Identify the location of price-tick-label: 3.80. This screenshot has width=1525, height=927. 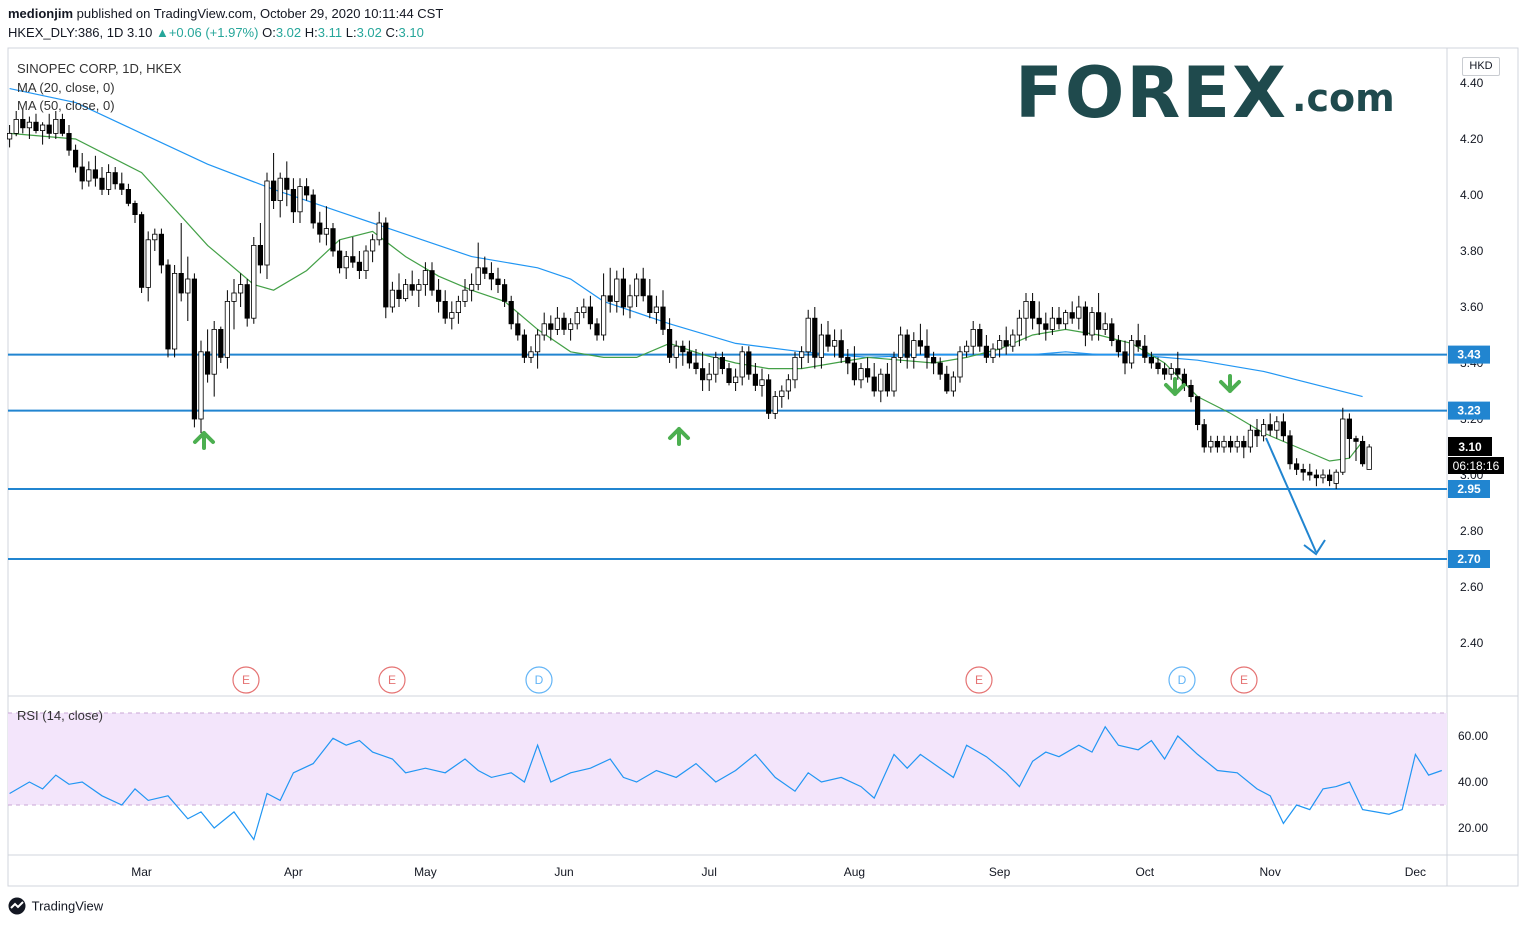
(1472, 251).